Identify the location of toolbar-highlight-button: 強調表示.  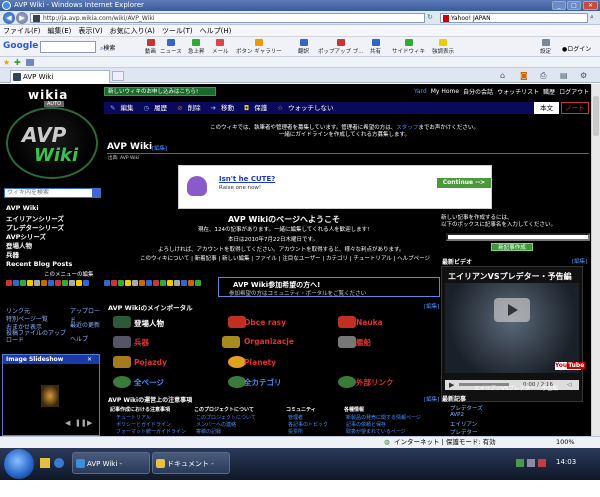
(443, 47).